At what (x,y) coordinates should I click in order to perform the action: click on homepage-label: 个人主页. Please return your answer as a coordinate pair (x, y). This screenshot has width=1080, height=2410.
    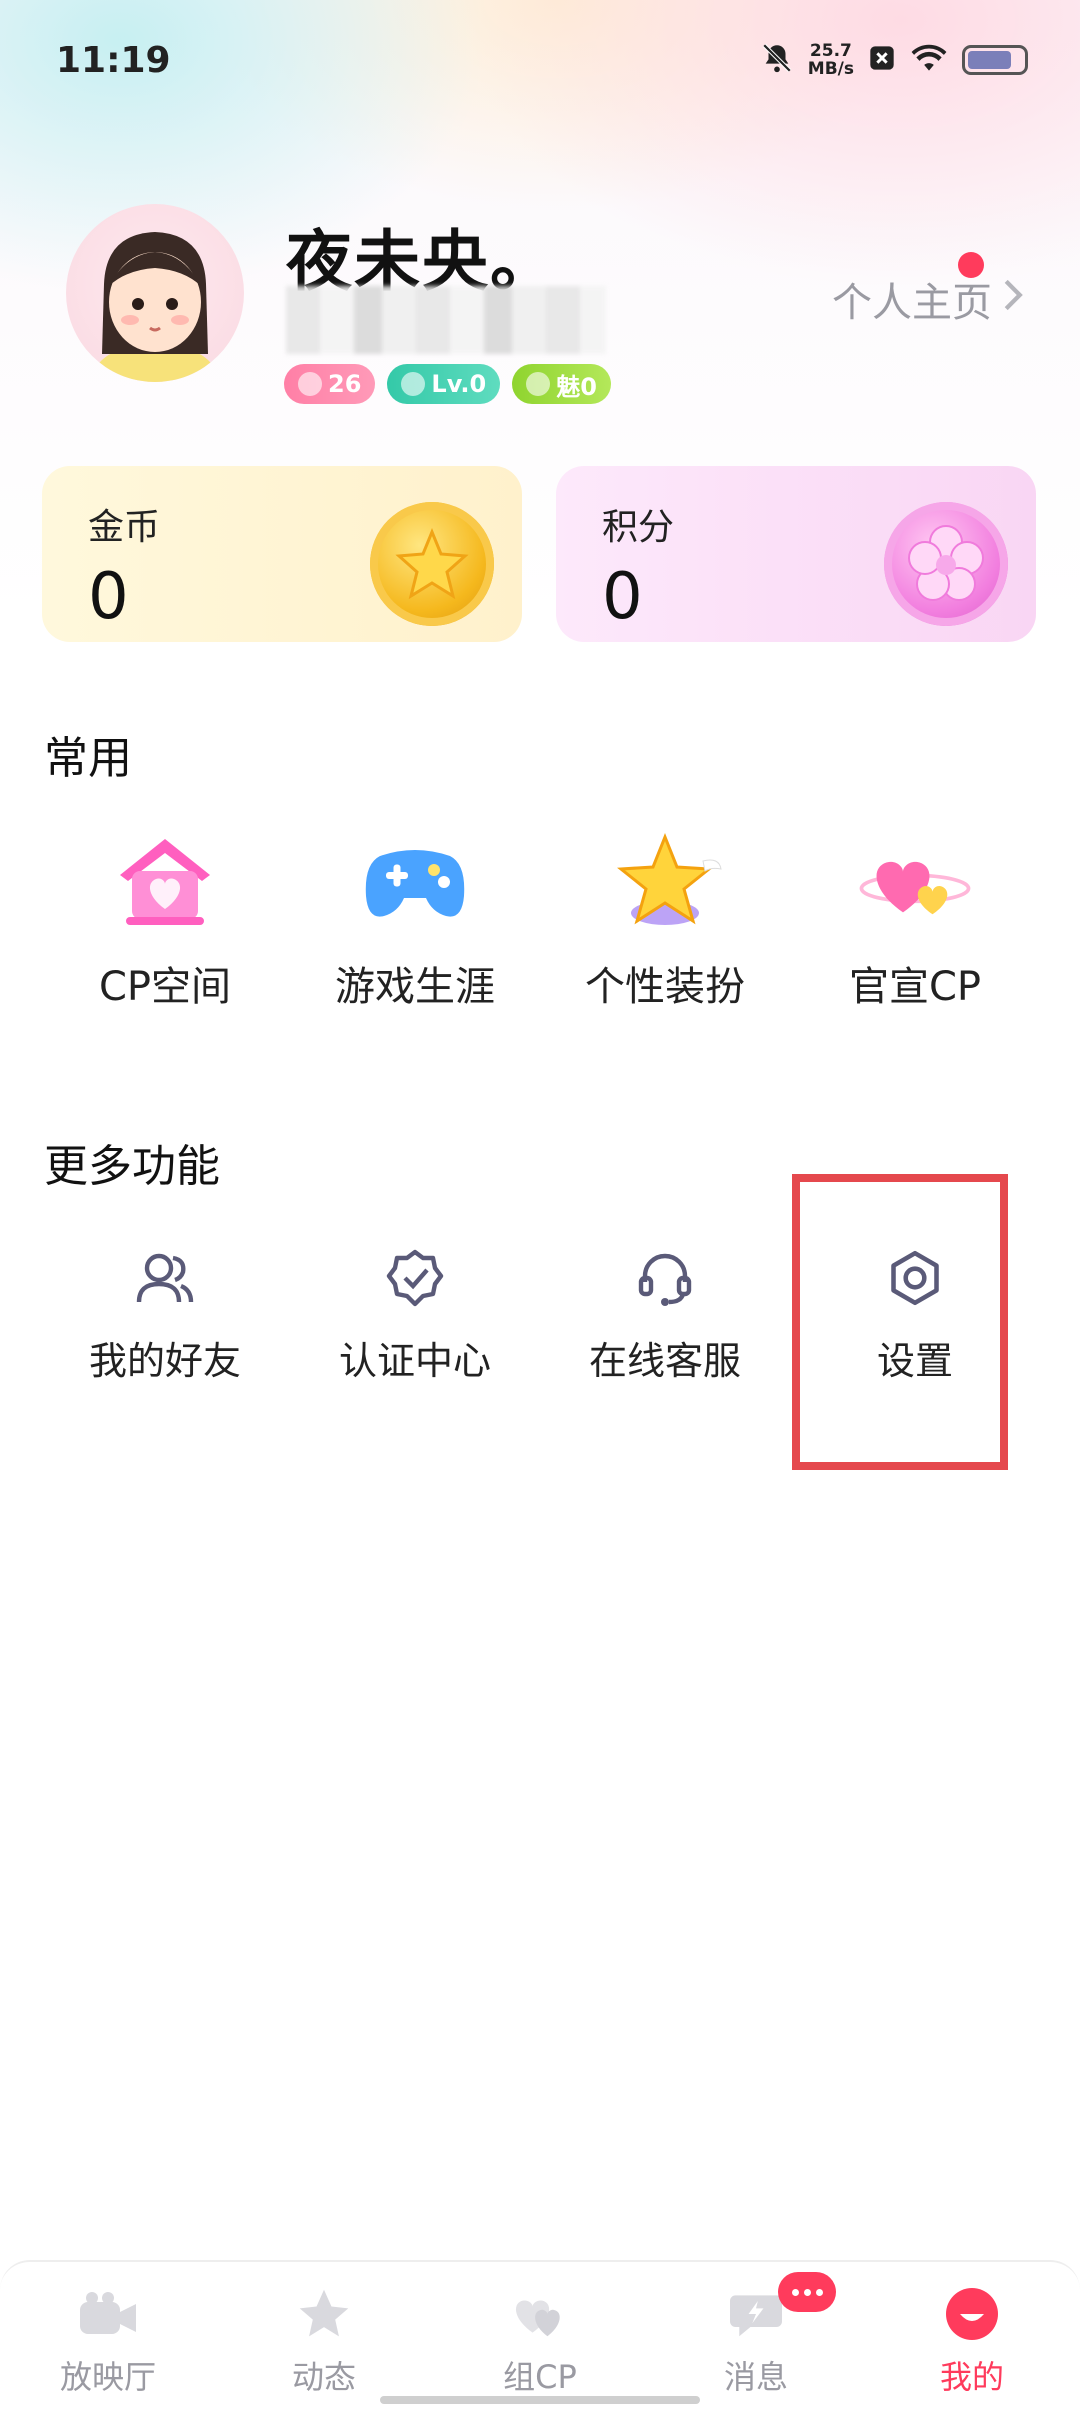
    Looking at the image, I should click on (912, 303).